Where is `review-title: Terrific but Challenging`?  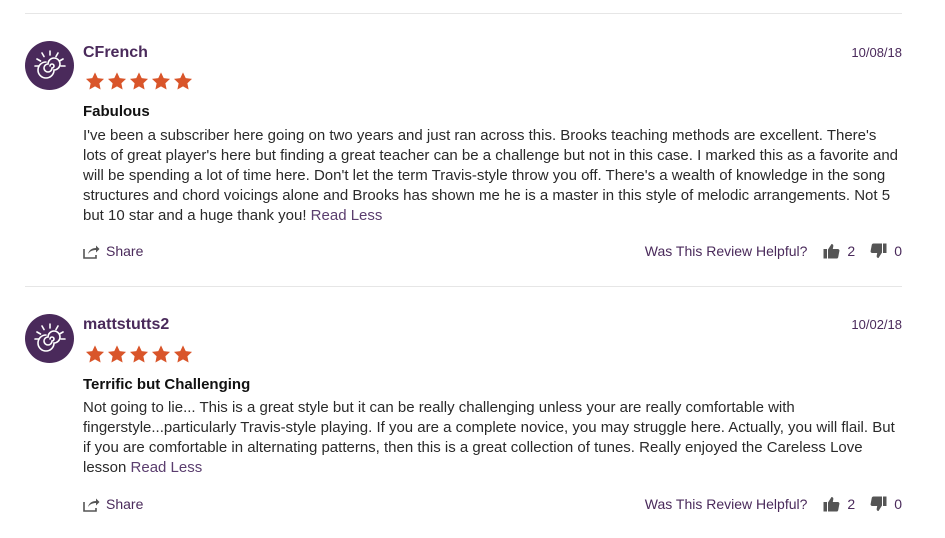
review-title: Terrific but Challenging is located at coordinates (167, 384).